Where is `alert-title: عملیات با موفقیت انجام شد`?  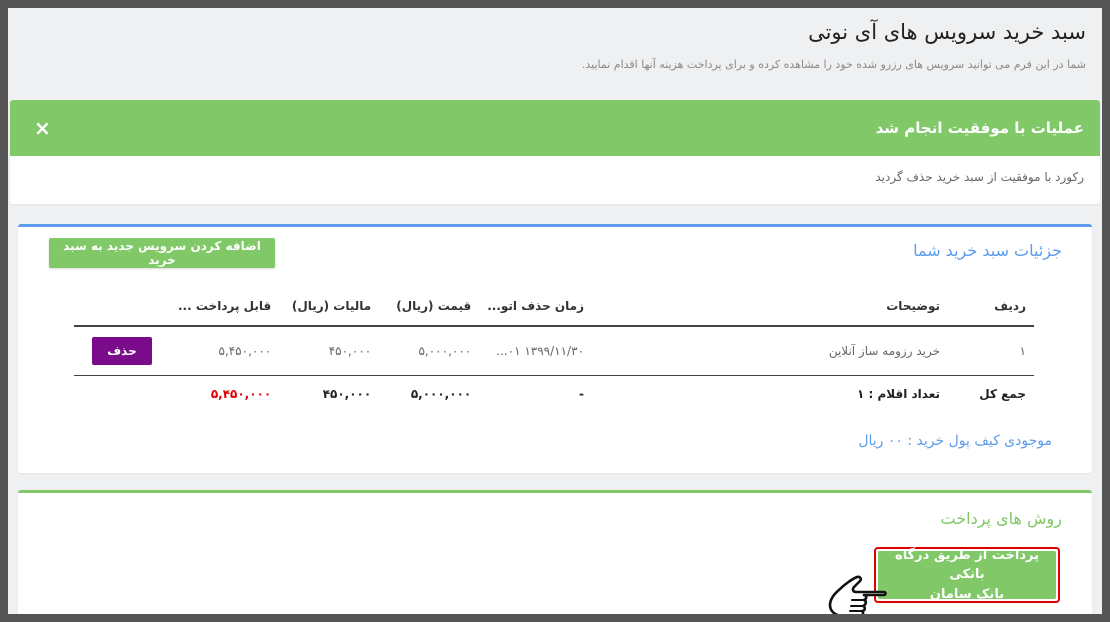 alert-title: عملیات با موفقیت انجام شد is located at coordinates (979, 128).